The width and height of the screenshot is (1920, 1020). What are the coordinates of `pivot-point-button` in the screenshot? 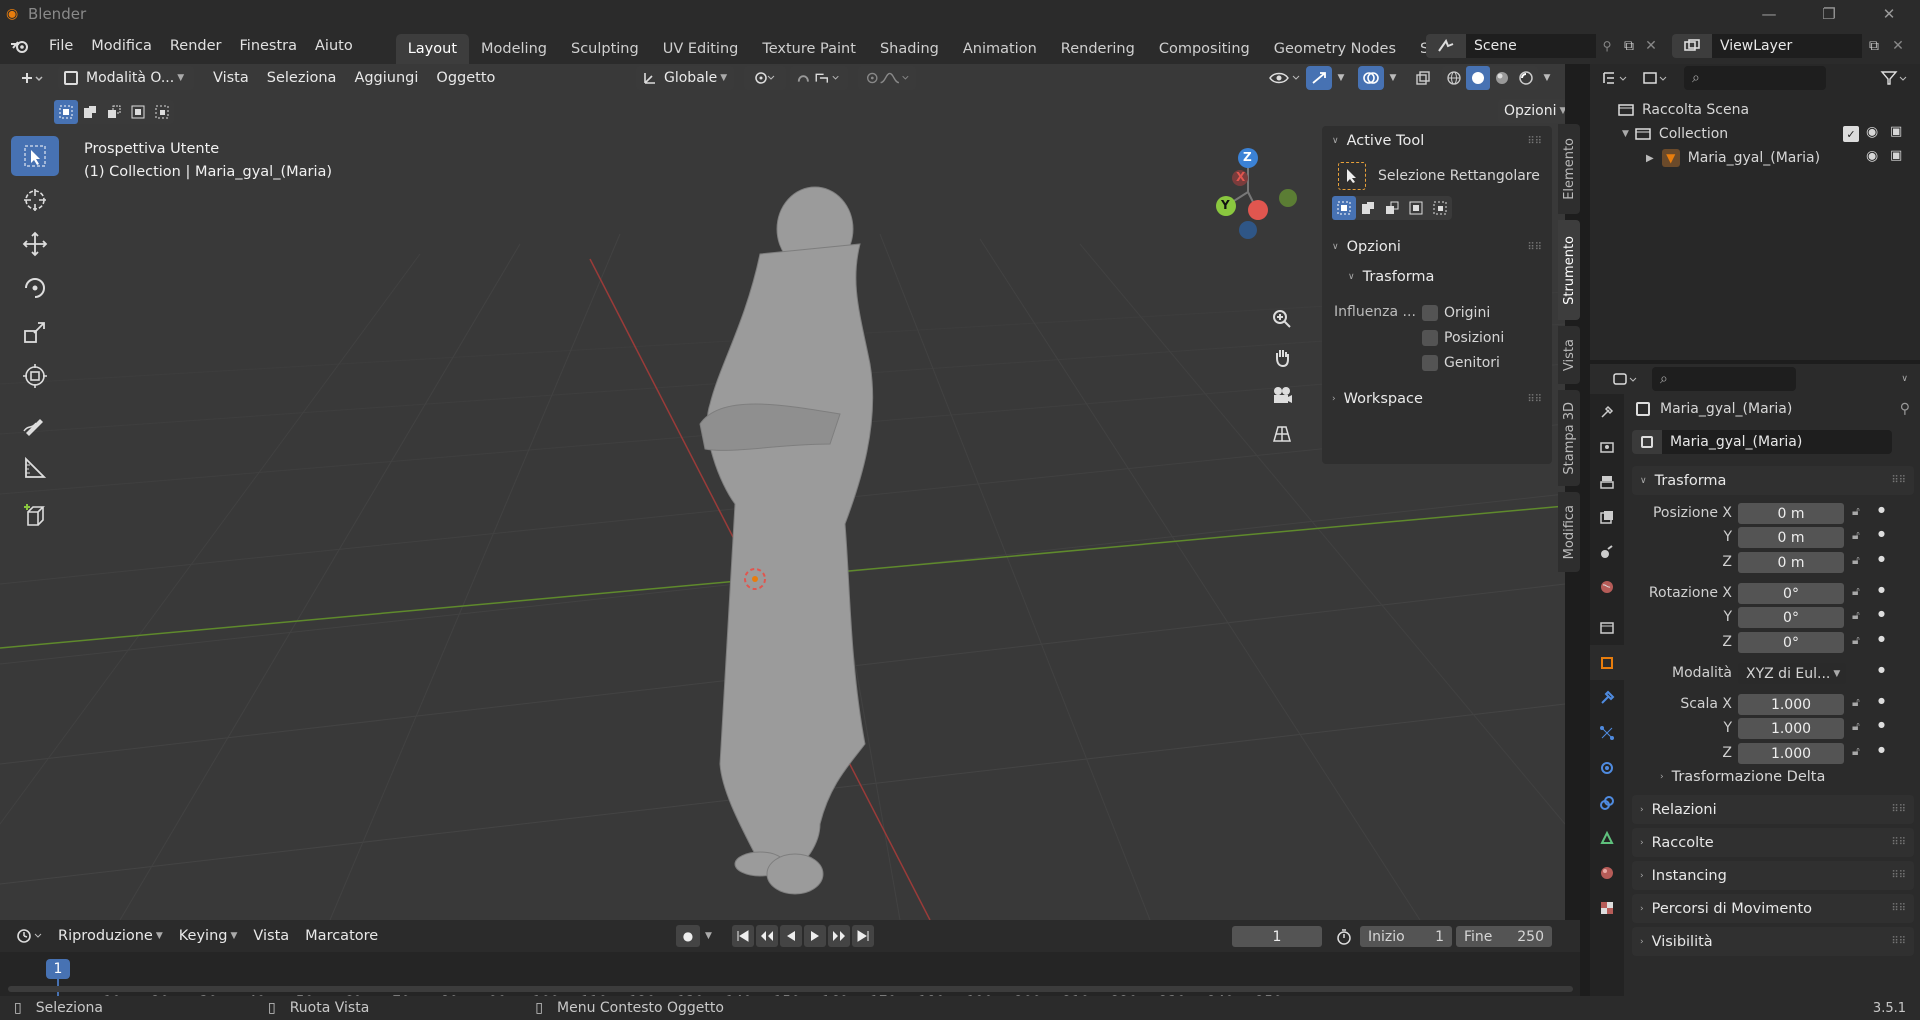 It's located at (765, 78).